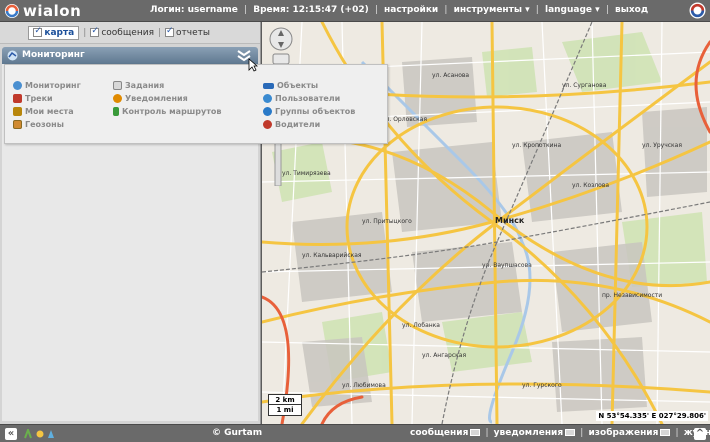 This screenshot has height=442, width=710. I want to click on collapse-left-panel-button: «, so click(11, 434).